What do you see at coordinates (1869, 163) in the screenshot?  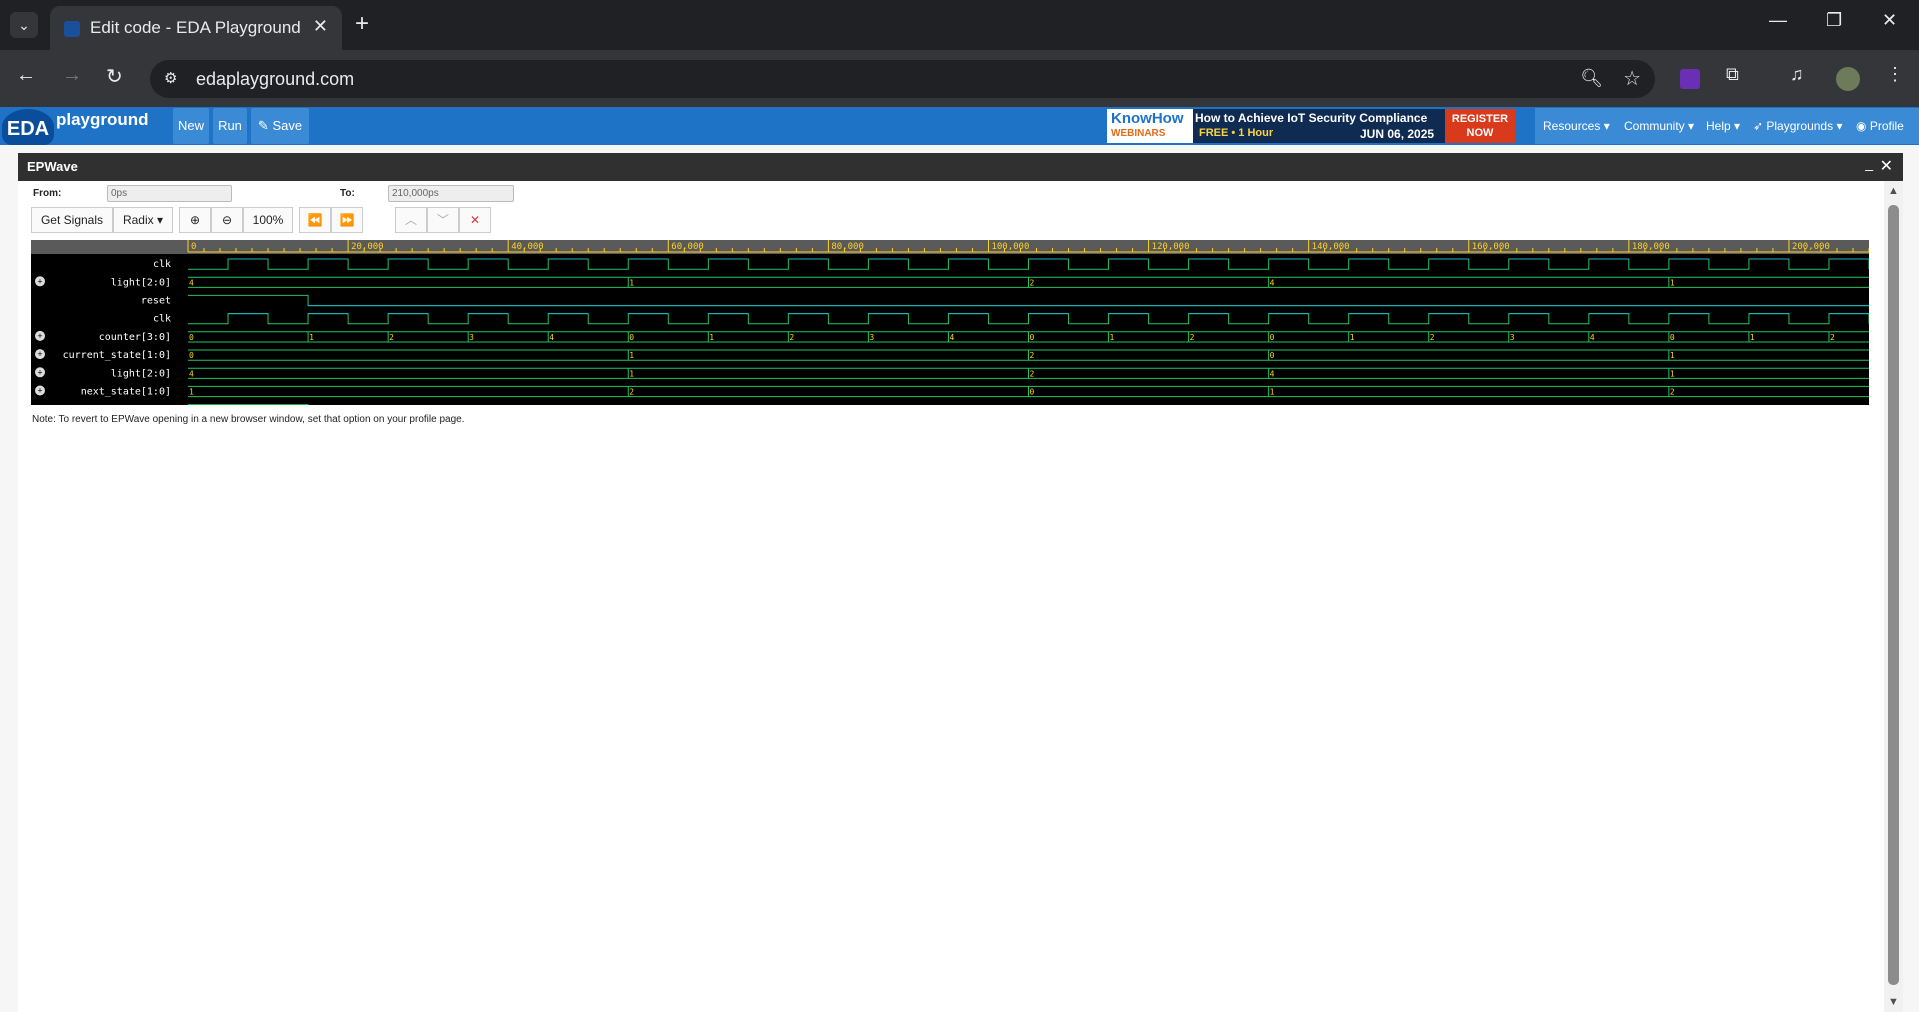 I see `minimize-modal-icon: _` at bounding box center [1869, 163].